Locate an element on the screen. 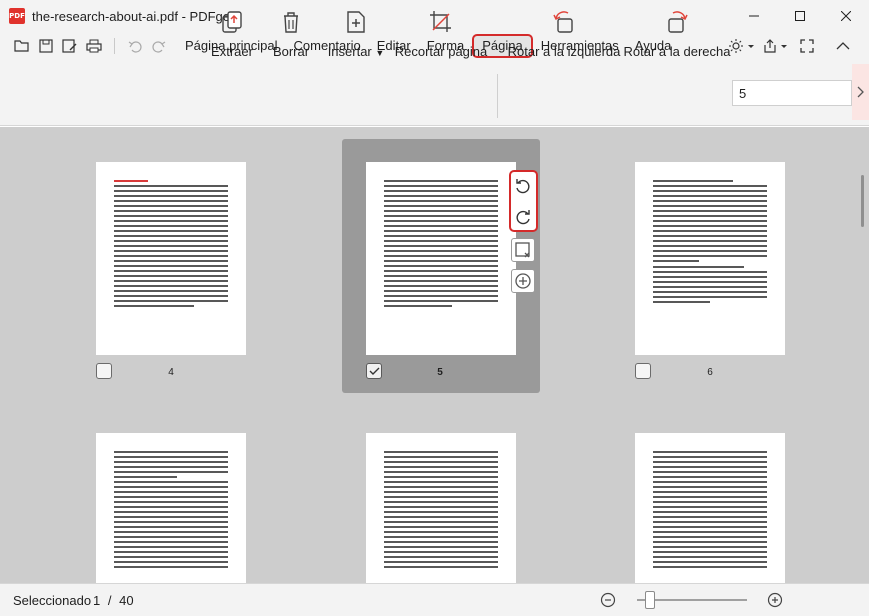 The height and width of the screenshot is (616, 869). delete-button: Borrar is located at coordinates (291, 33).